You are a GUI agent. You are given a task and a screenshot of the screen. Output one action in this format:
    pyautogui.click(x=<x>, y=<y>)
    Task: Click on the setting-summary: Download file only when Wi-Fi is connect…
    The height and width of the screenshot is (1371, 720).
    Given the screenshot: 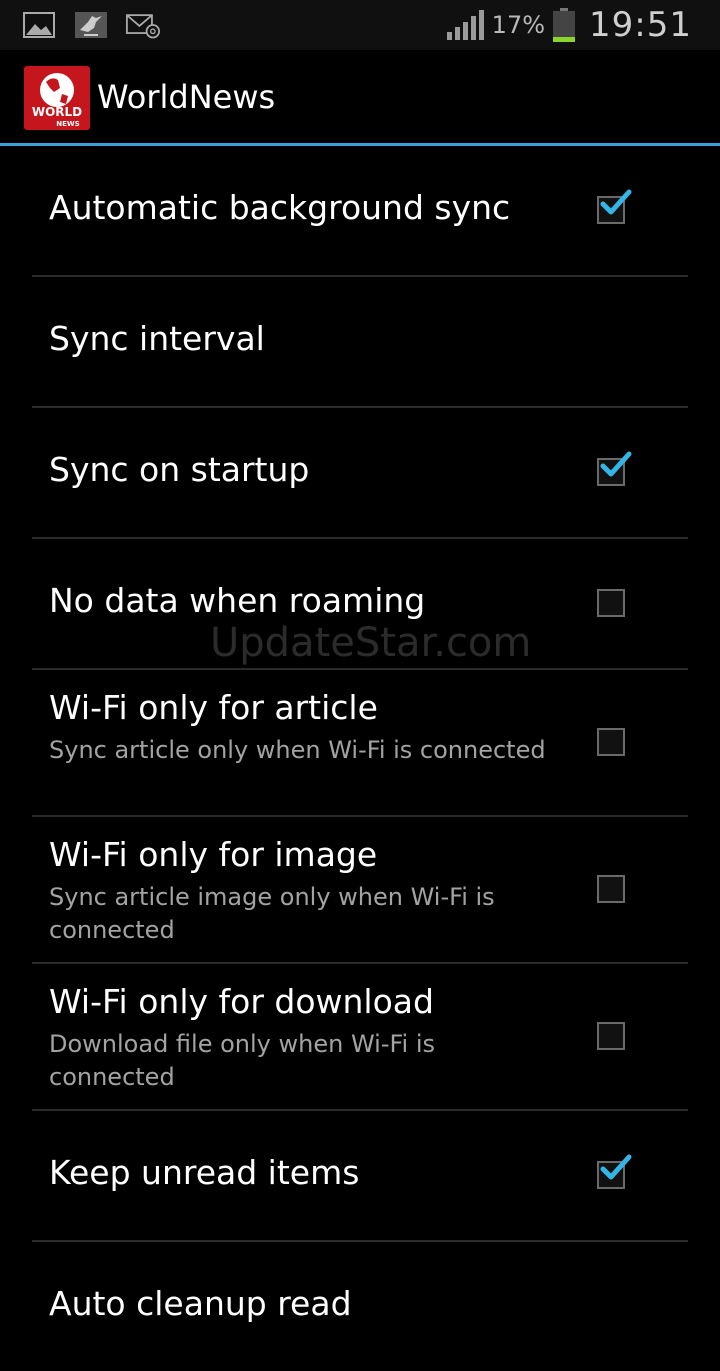 What is the action you would take?
    pyautogui.click(x=242, y=1060)
    